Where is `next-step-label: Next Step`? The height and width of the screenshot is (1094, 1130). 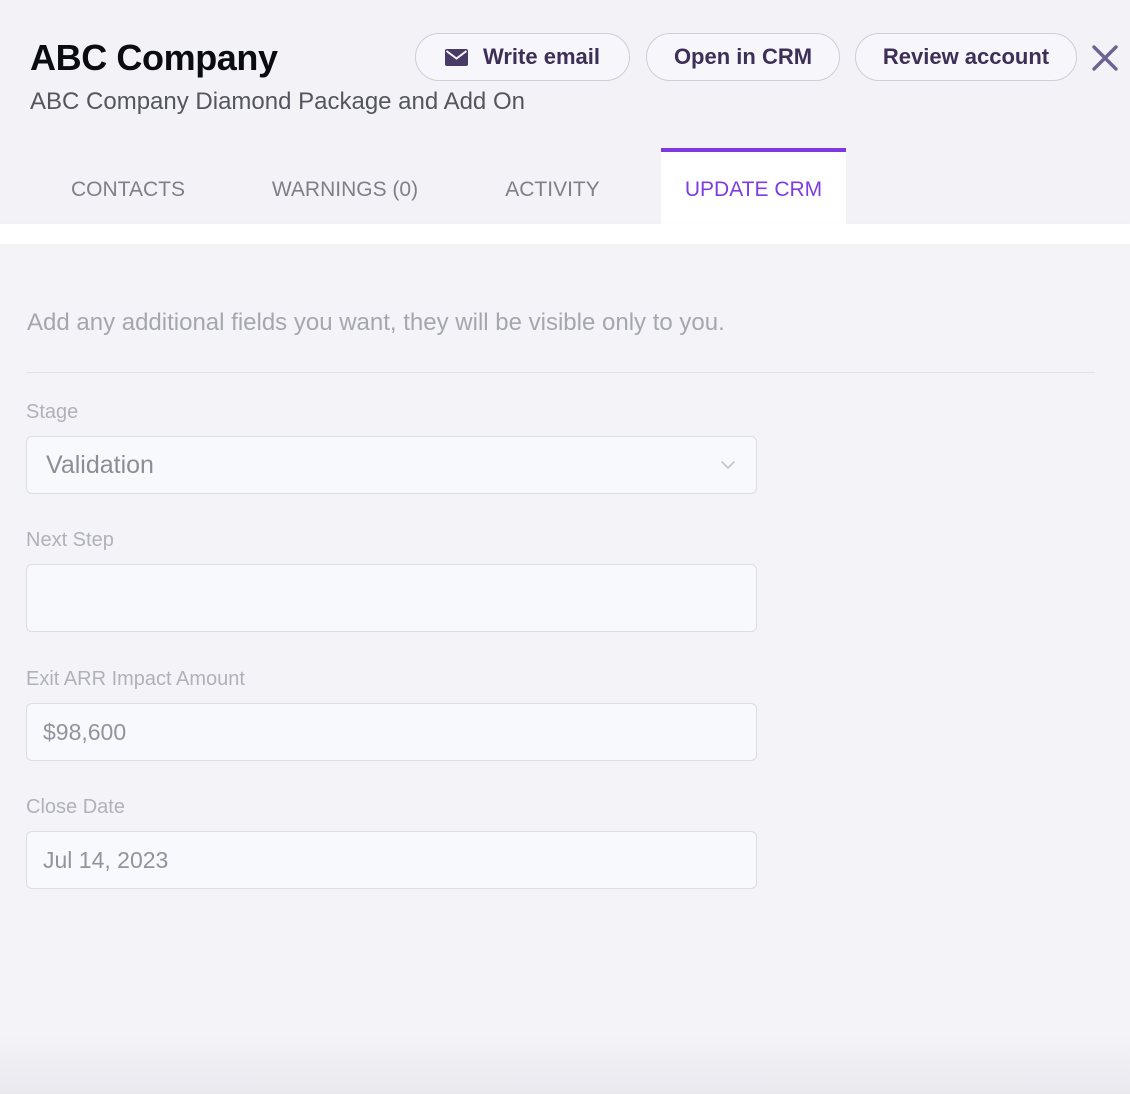 next-step-label: Next Step is located at coordinates (70, 540).